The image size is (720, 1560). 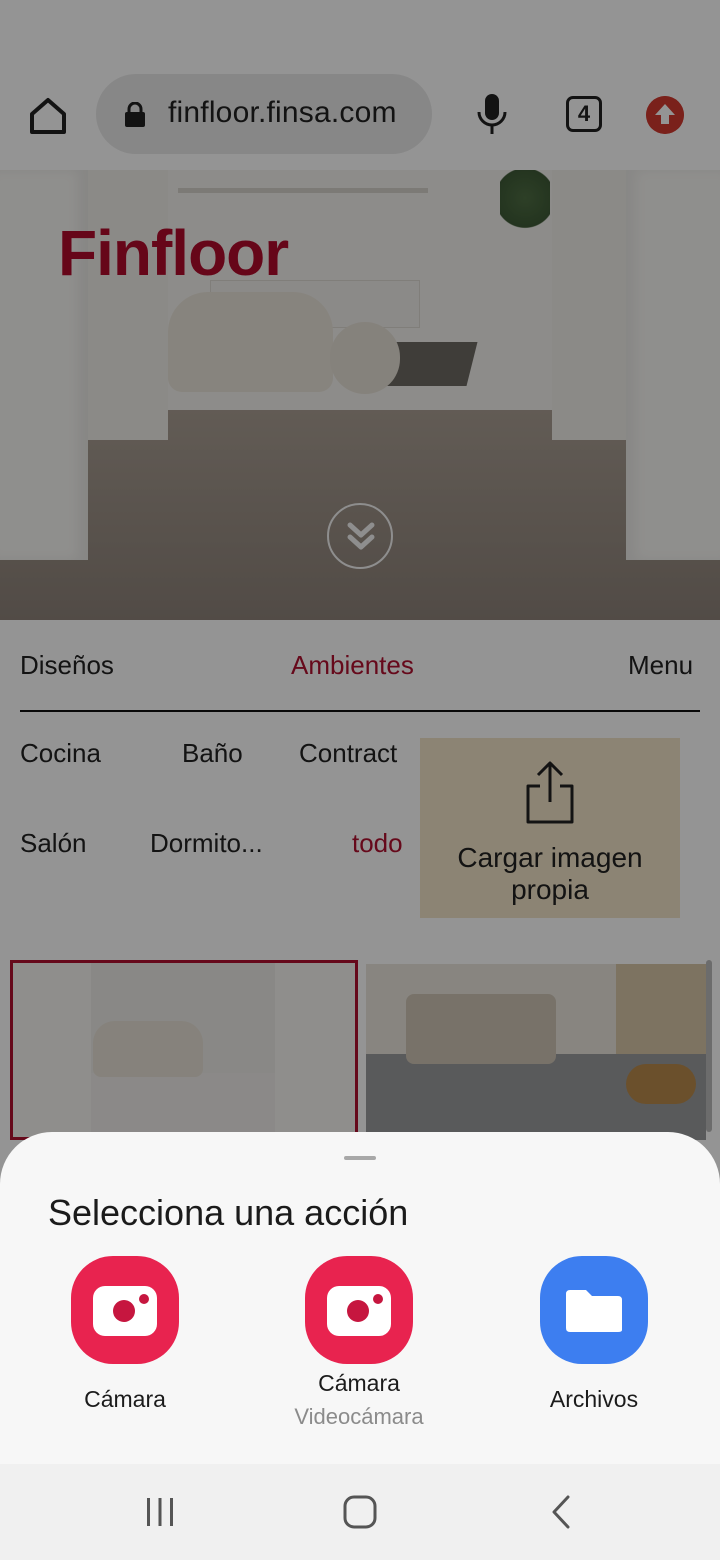 I want to click on app-files: Archivos, so click(x=594, y=1356).